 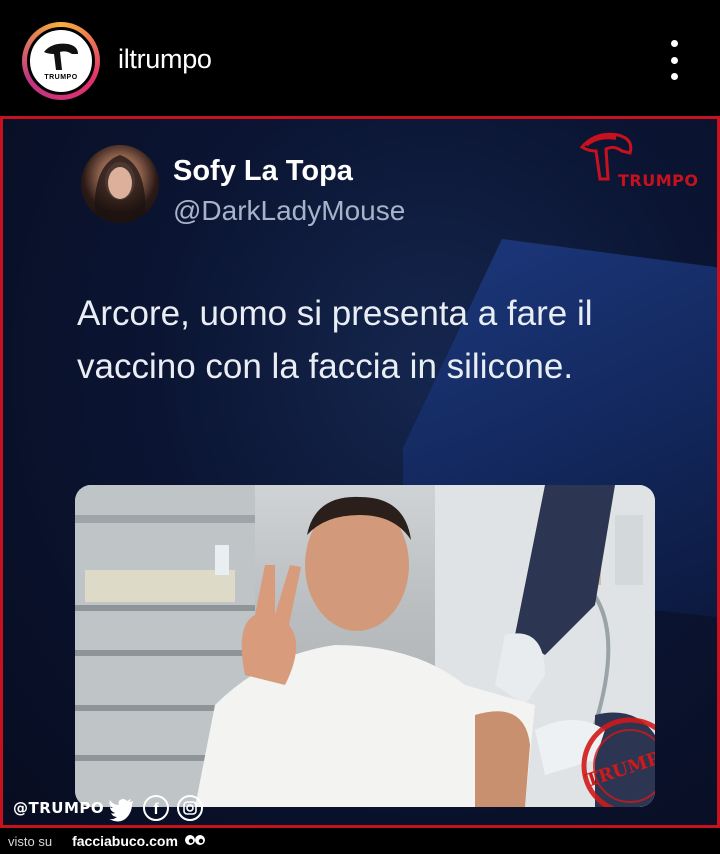 I want to click on watermark-bar: visto su facciabuco.com, so click(x=360, y=841).